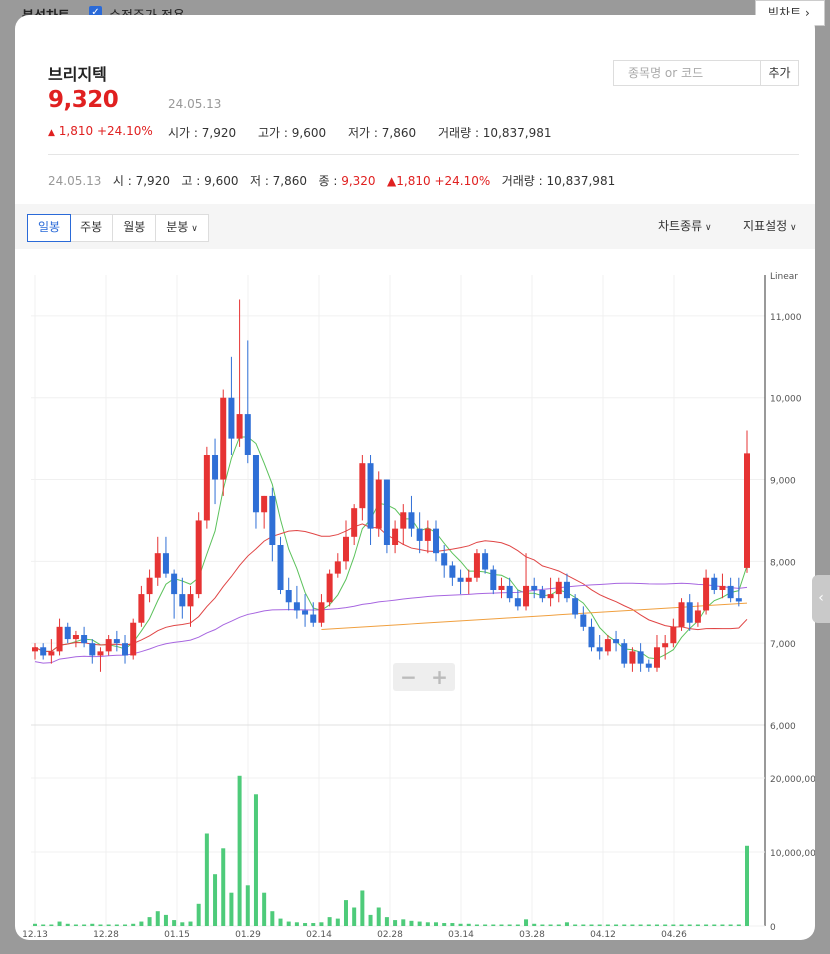  What do you see at coordinates (219, 133) in the screenshot?
I see `open-value: 7,920` at bounding box center [219, 133].